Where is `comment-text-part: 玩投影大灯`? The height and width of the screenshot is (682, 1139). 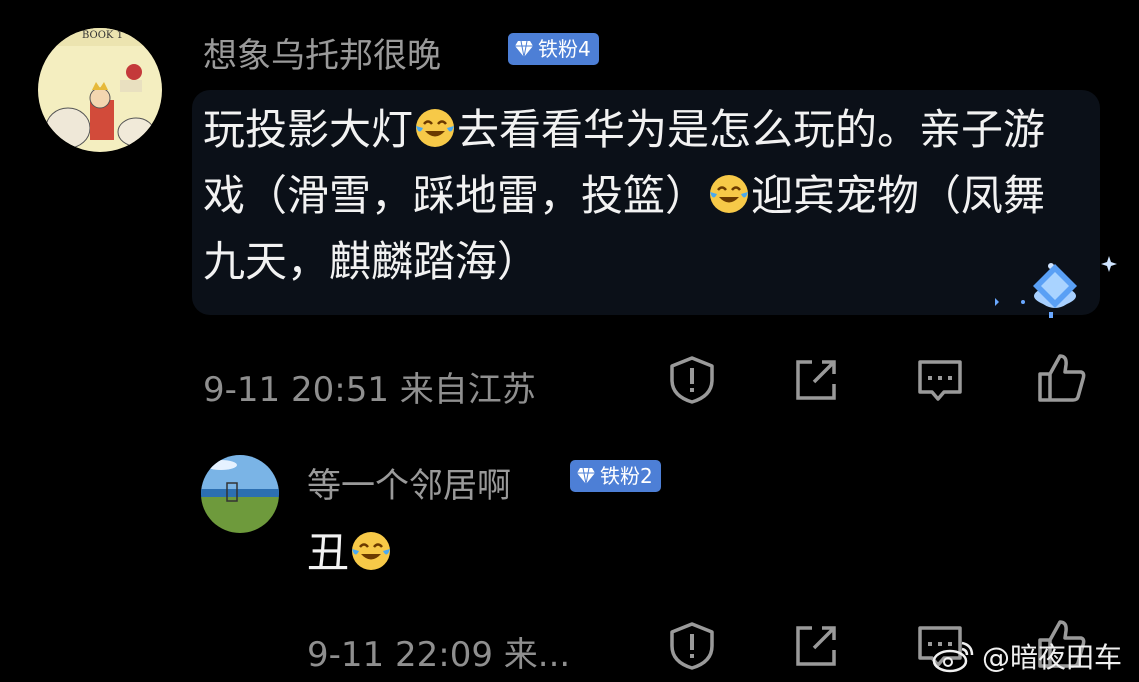 comment-text-part: 玩投影大灯 is located at coordinates (308, 129).